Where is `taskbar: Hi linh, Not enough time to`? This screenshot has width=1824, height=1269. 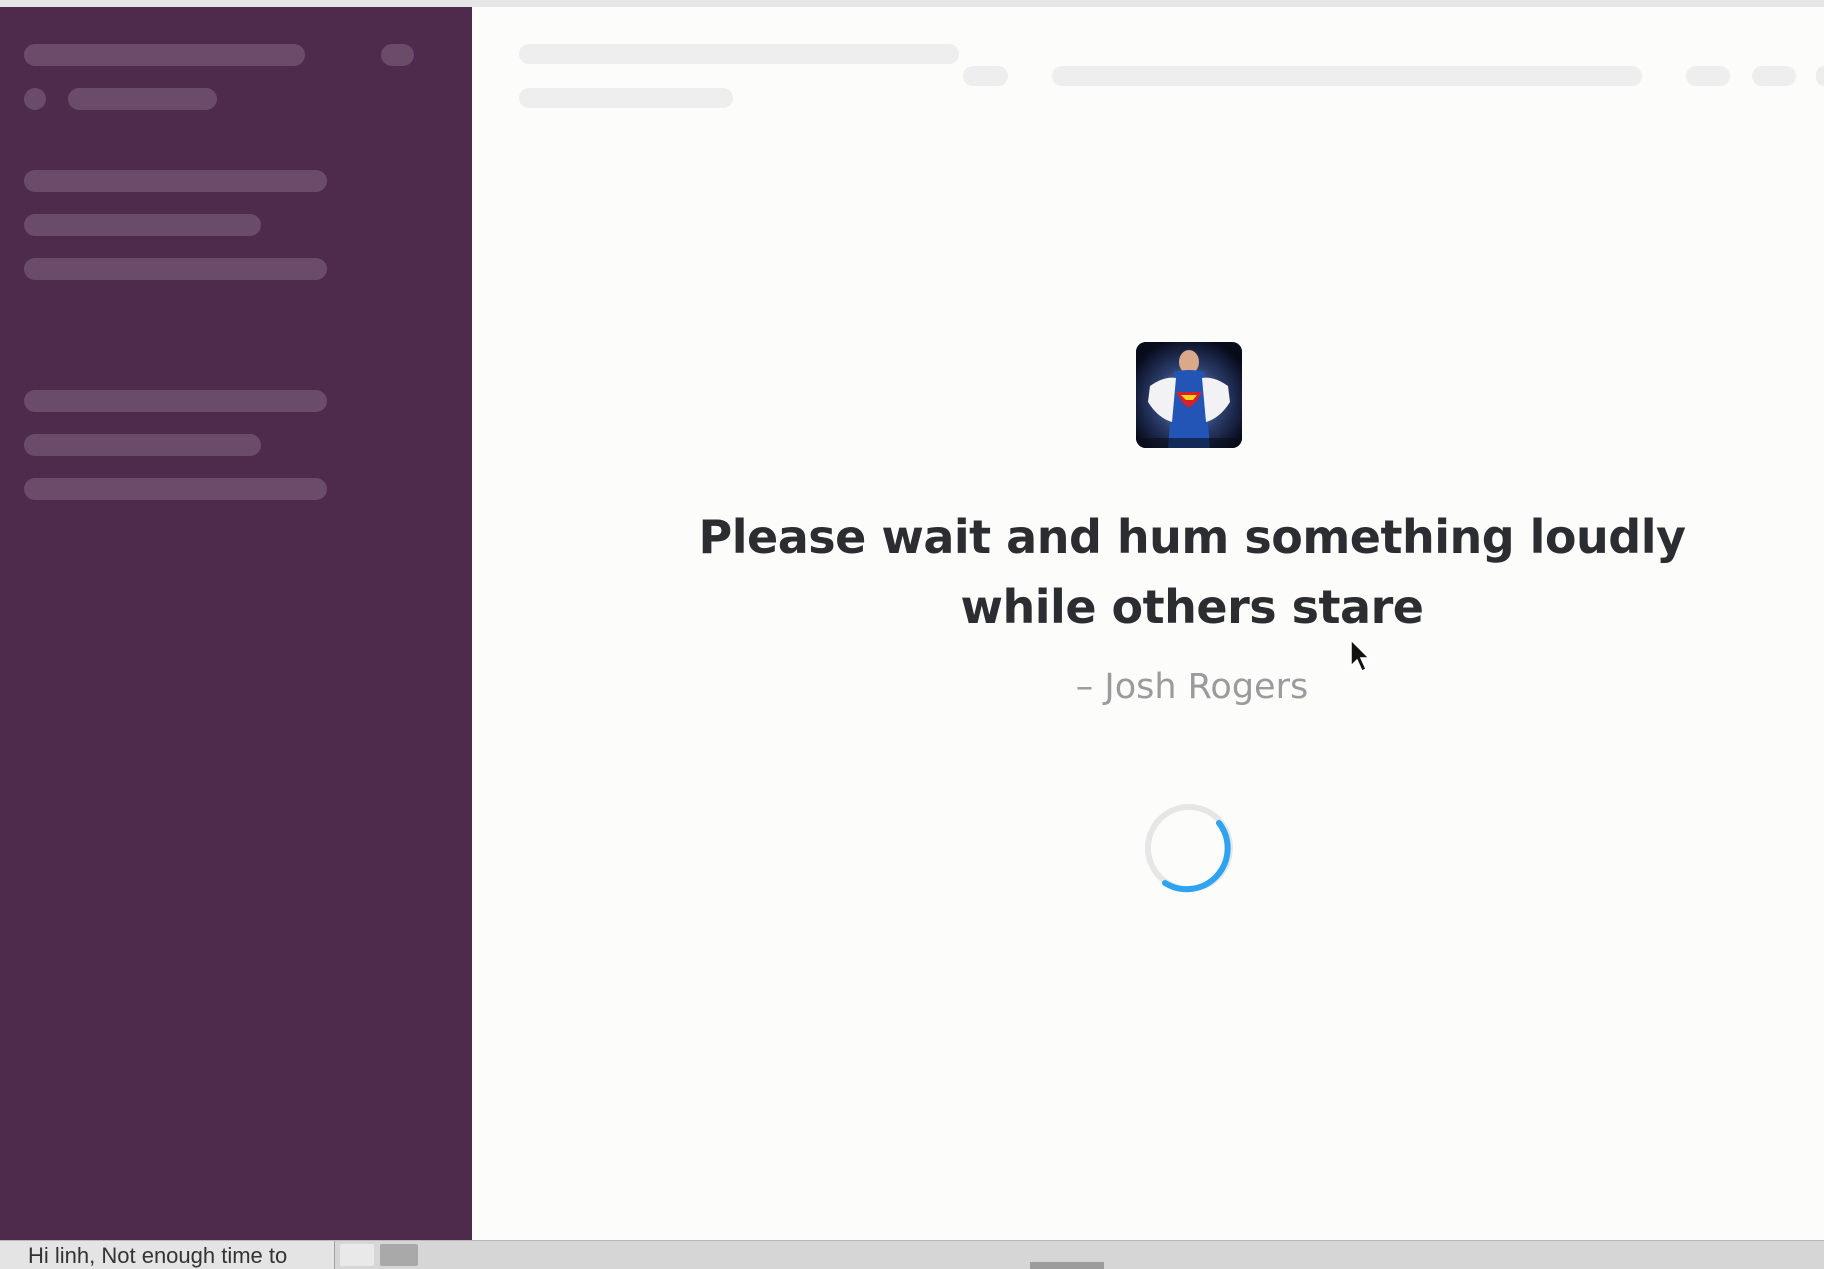 taskbar: Hi linh, Not enough time to is located at coordinates (912, 1254).